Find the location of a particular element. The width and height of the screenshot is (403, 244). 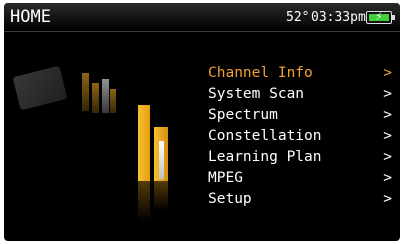

battery-charging-icon: ⚡ is located at coordinates (379, 17).